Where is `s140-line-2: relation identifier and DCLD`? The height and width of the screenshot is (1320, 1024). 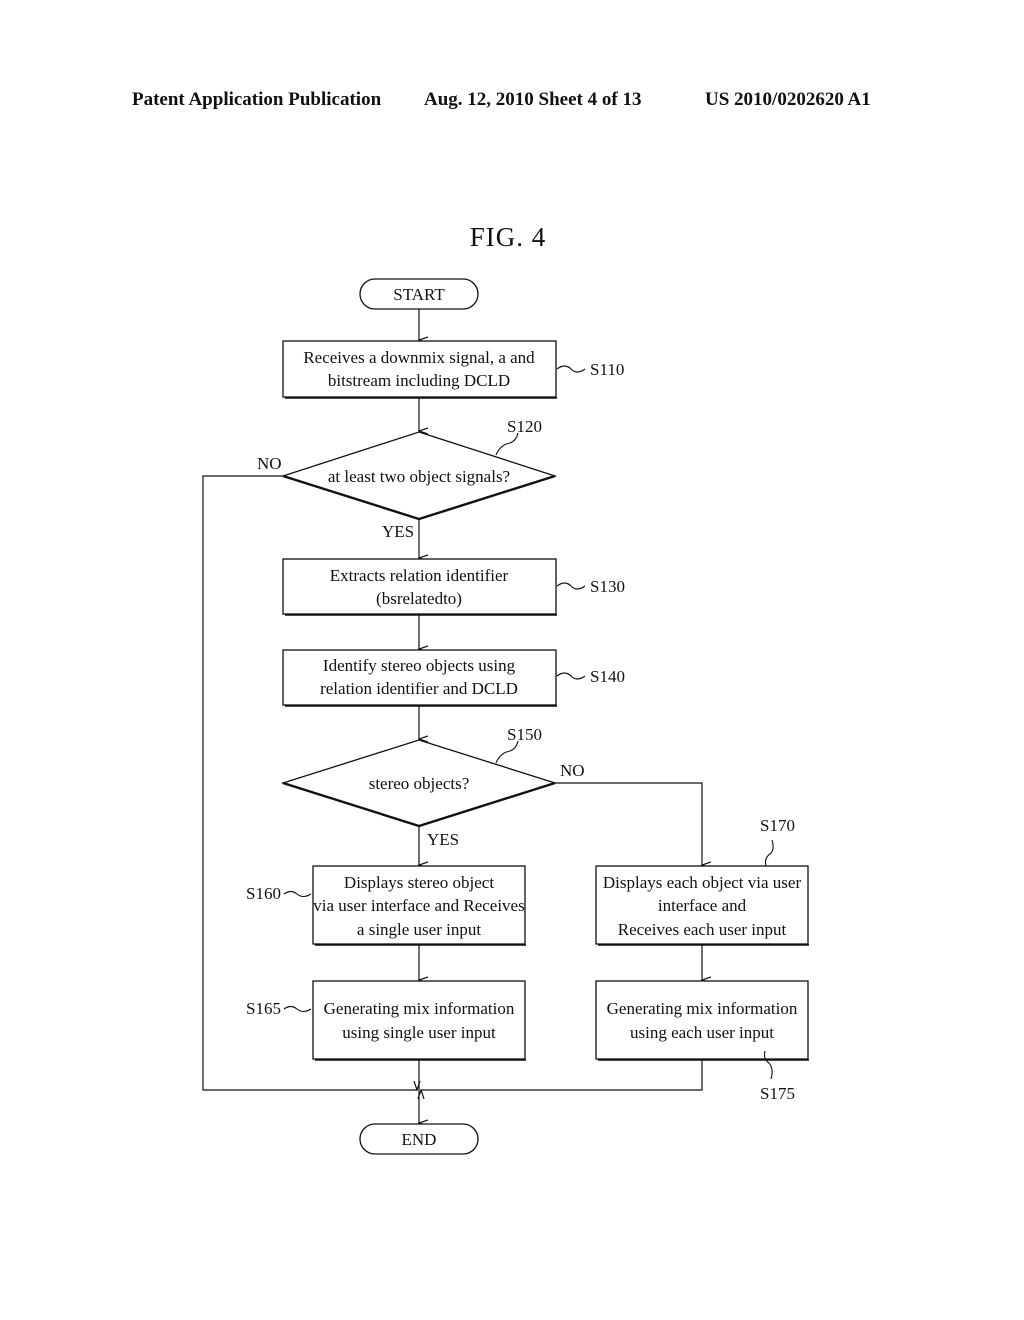 s140-line-2: relation identifier and DCLD is located at coordinates (419, 688).